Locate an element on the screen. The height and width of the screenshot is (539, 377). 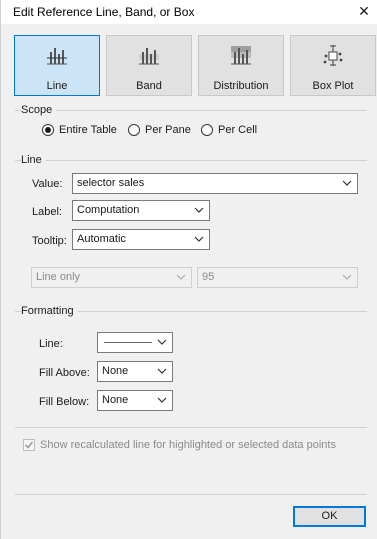
line-chart-icon is located at coordinates (57, 56).